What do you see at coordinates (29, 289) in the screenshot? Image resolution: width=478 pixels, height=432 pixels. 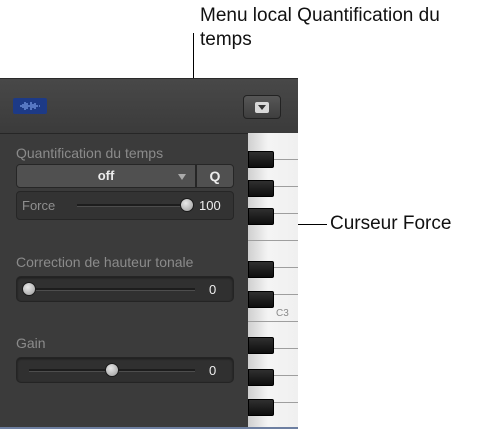 I see `pitch-correction-slider-knob` at bounding box center [29, 289].